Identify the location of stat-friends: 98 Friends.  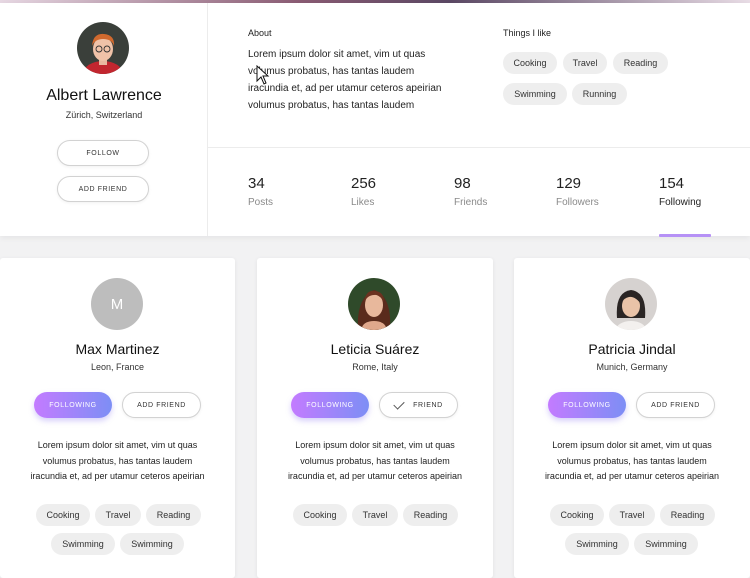
(470, 191).